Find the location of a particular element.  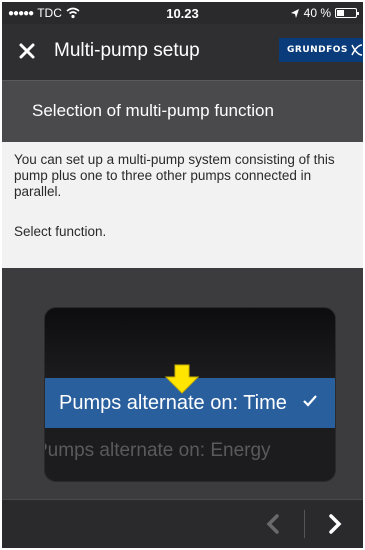

grundfos-logo: GRUNDFOS is located at coordinates (321, 50).